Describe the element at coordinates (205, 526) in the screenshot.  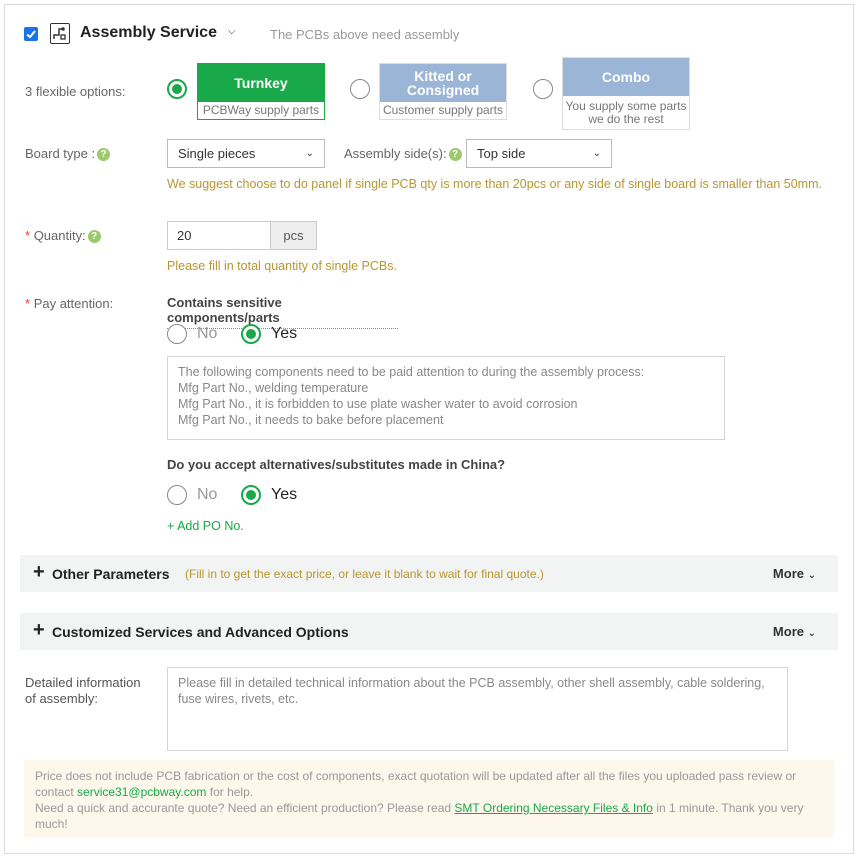
I see `add-po-link: + Add PO No.` at that location.